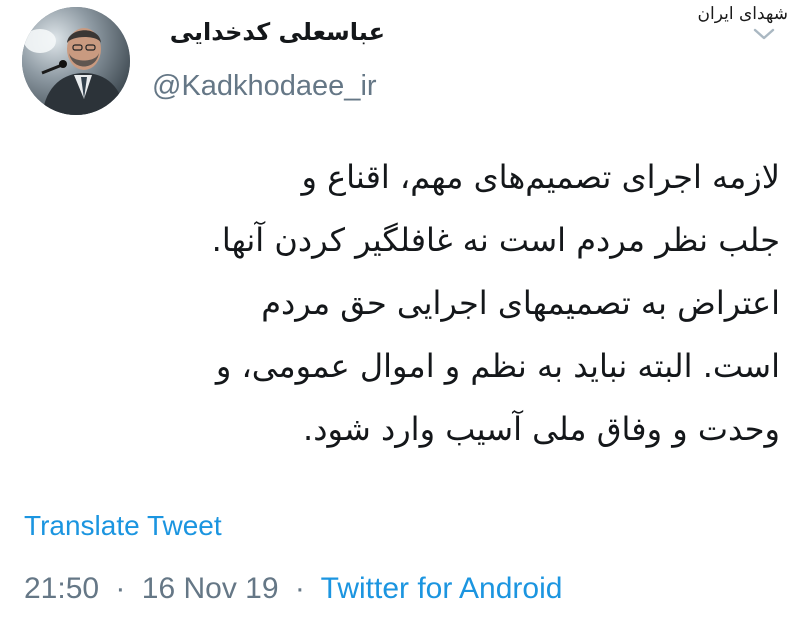  What do you see at coordinates (764, 34) in the screenshot?
I see `chevron-down-icon` at bounding box center [764, 34].